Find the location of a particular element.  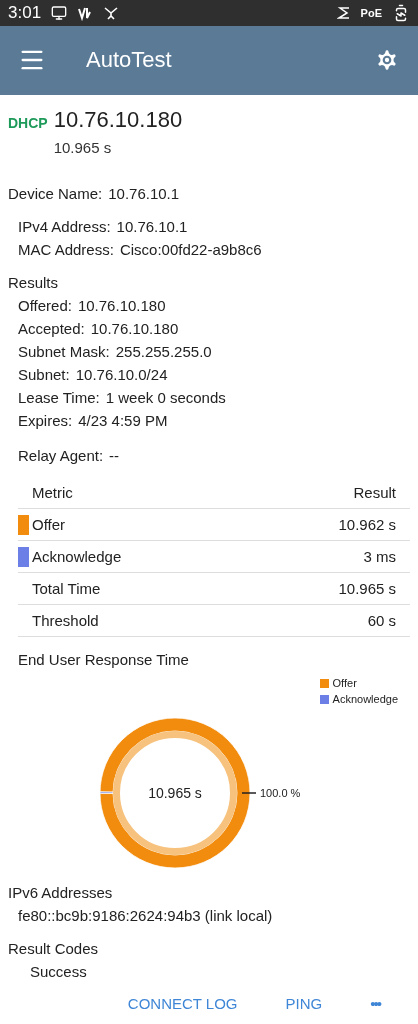

action-button: PING is located at coordinates (304, 1003).